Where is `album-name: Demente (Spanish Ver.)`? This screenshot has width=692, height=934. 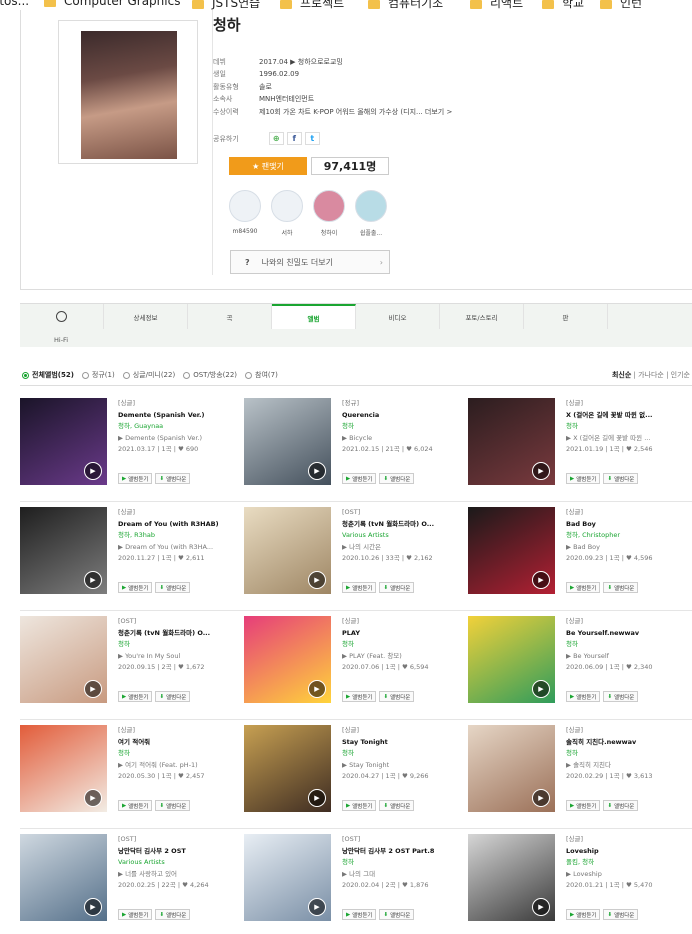
album-name: Demente (Spanish Ver.) is located at coordinates (178, 416).